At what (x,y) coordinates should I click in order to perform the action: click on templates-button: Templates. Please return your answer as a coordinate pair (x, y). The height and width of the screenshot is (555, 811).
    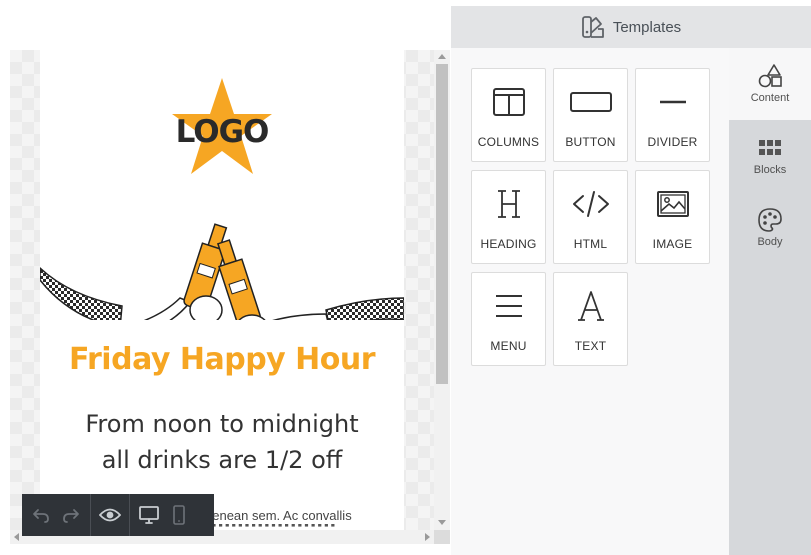
    Looking at the image, I should click on (631, 27).